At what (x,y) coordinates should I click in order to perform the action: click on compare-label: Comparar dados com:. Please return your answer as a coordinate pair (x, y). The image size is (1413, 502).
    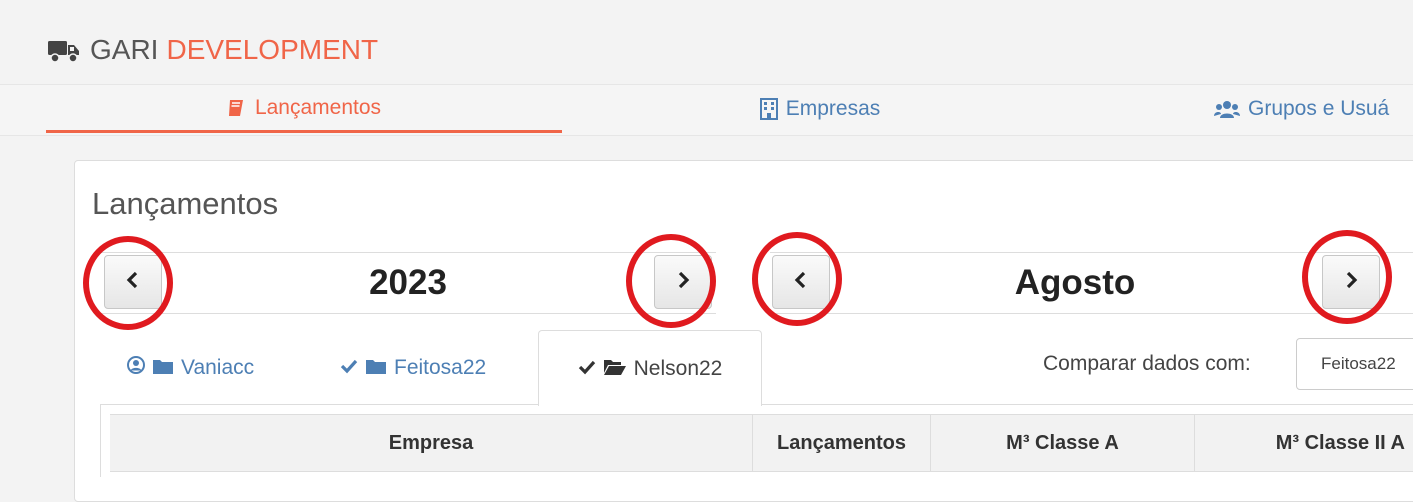
    Looking at the image, I should click on (1147, 363).